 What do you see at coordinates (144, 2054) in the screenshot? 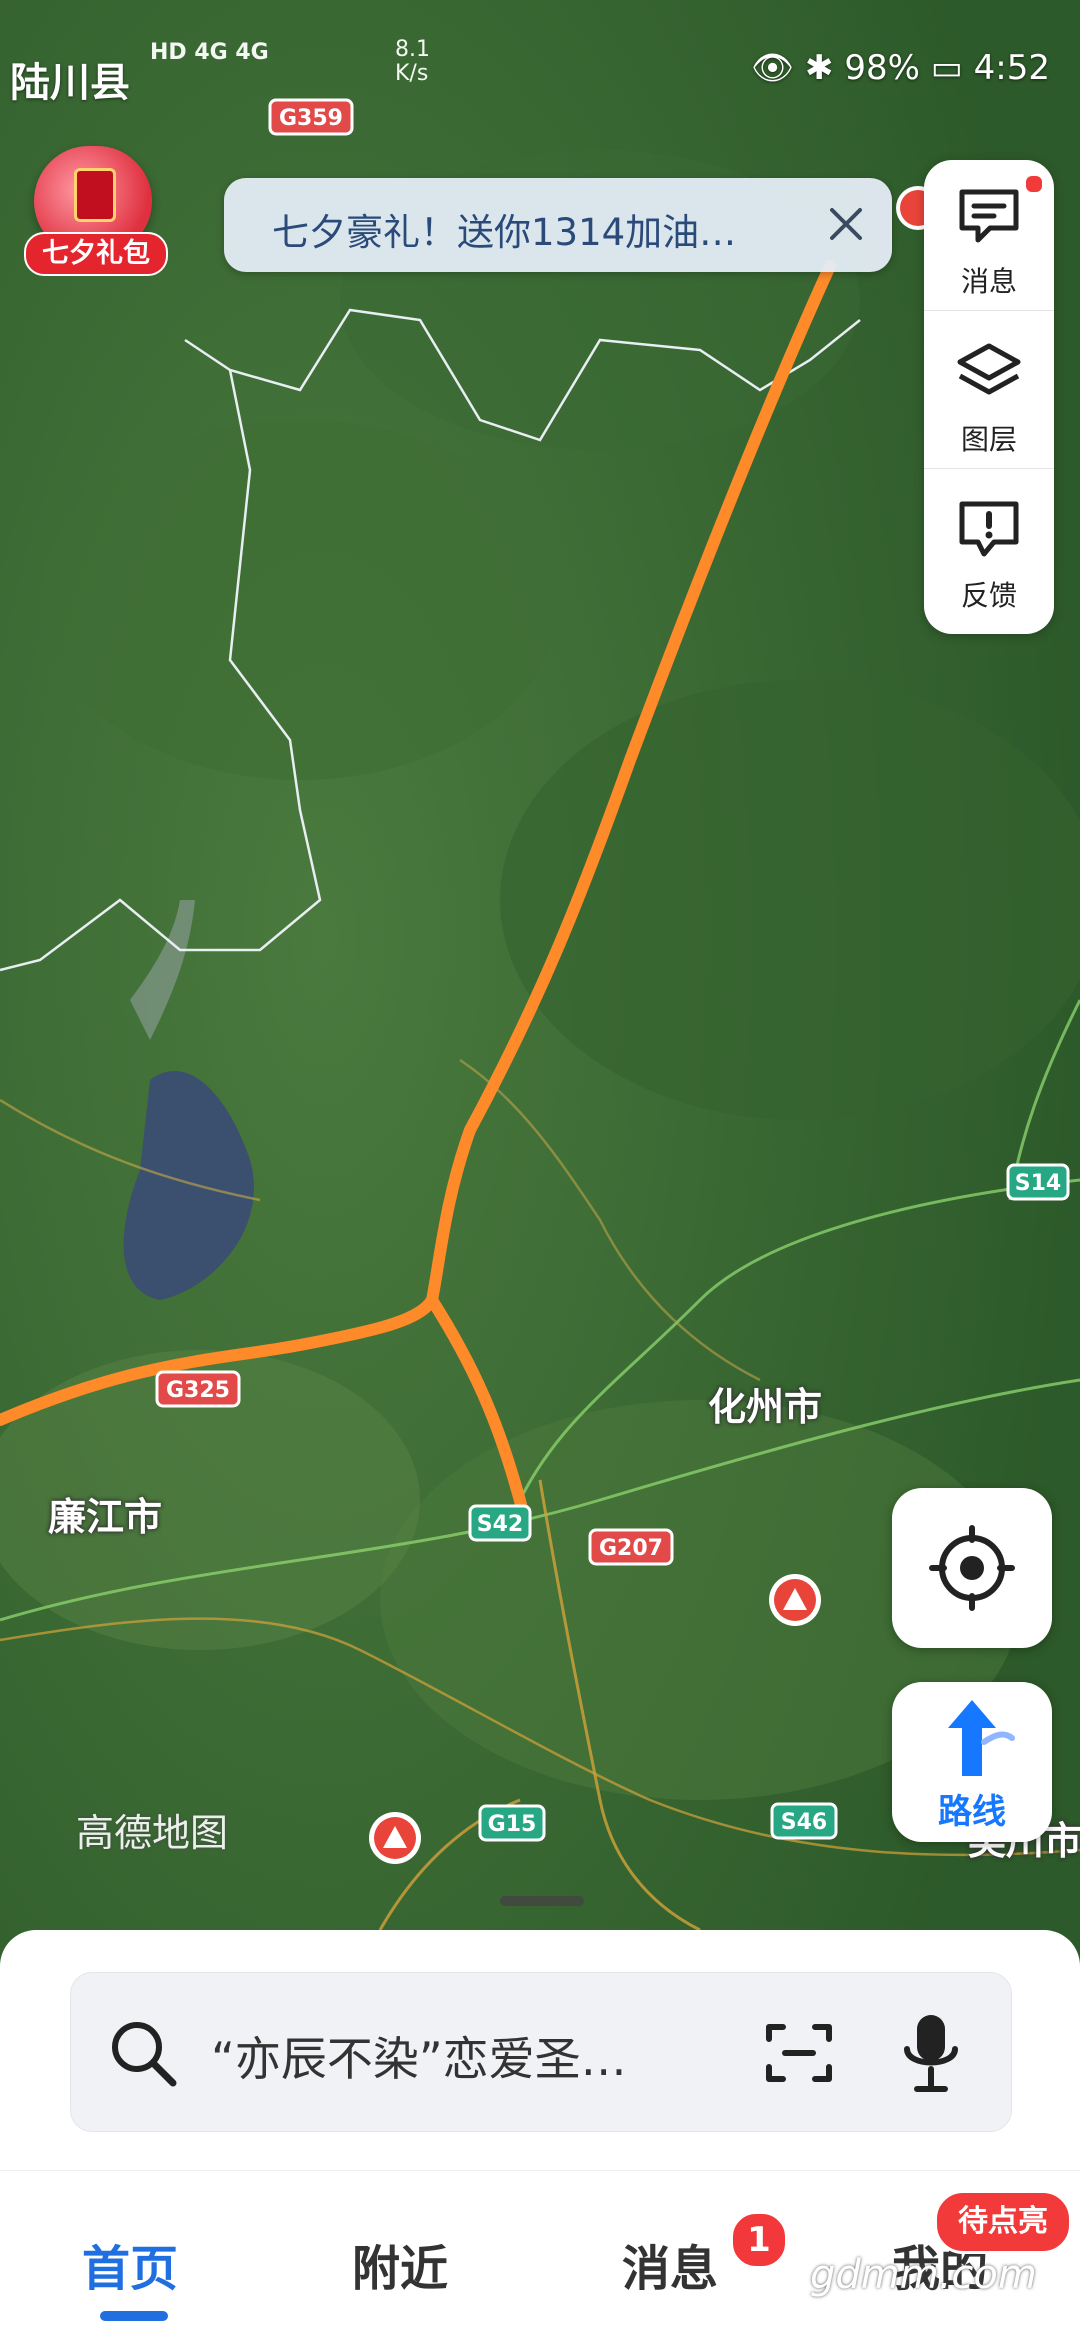
I see `search-icon` at bounding box center [144, 2054].